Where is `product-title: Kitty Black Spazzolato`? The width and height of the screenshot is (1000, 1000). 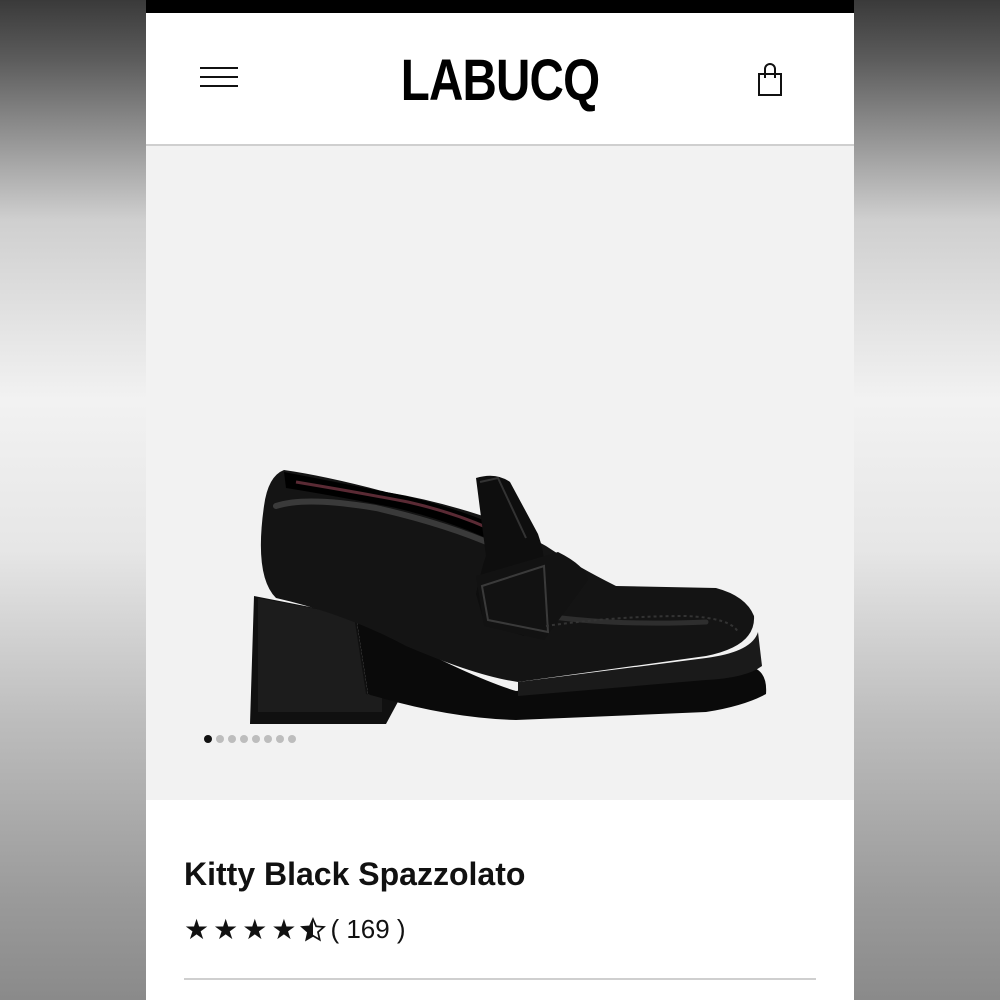 product-title: Kitty Black Spazzolato is located at coordinates (355, 874).